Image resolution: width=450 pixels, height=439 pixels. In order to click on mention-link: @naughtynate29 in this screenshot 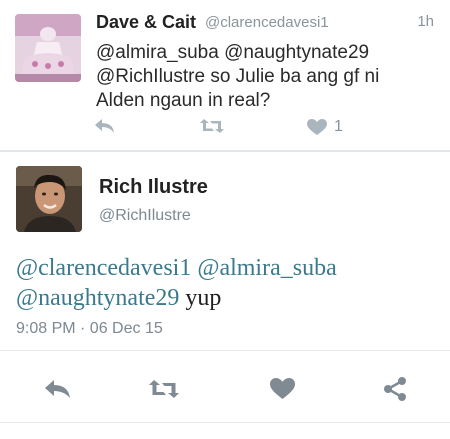, I will do `click(97, 298)`.